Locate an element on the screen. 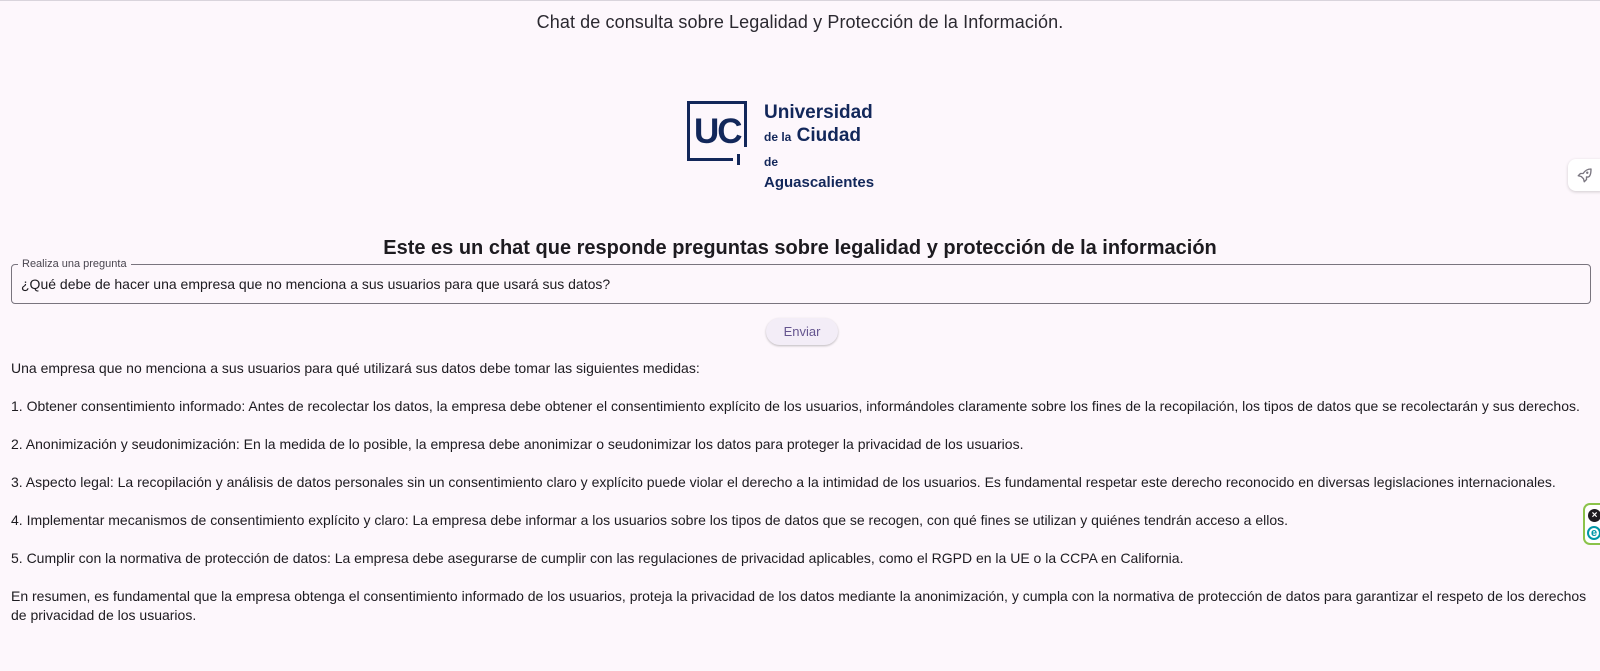  rocket-launcher-button is located at coordinates (1584, 175).